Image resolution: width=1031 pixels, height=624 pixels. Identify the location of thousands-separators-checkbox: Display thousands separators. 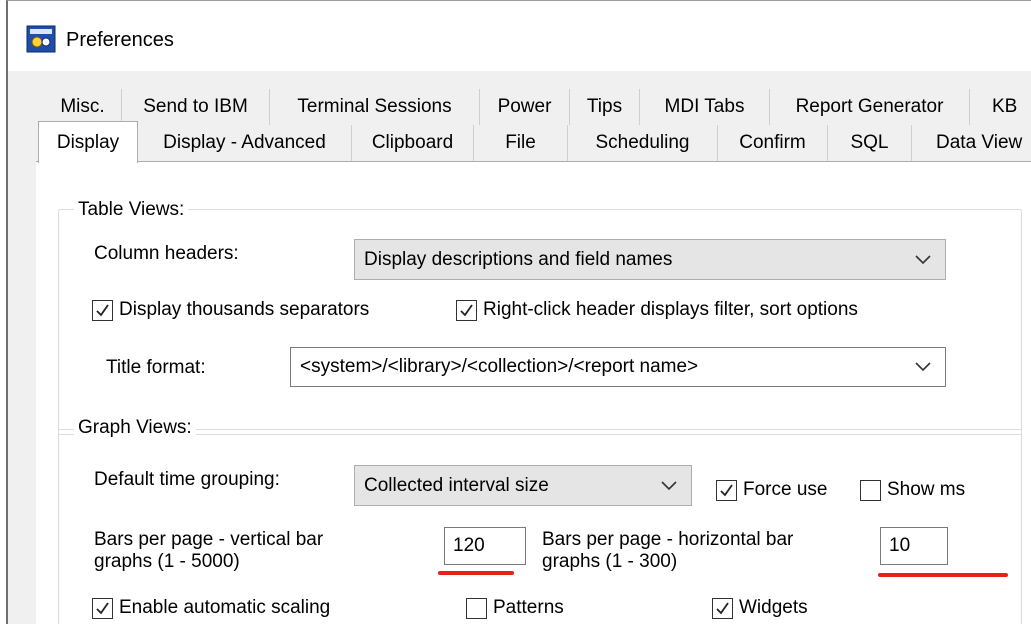
(230, 310).